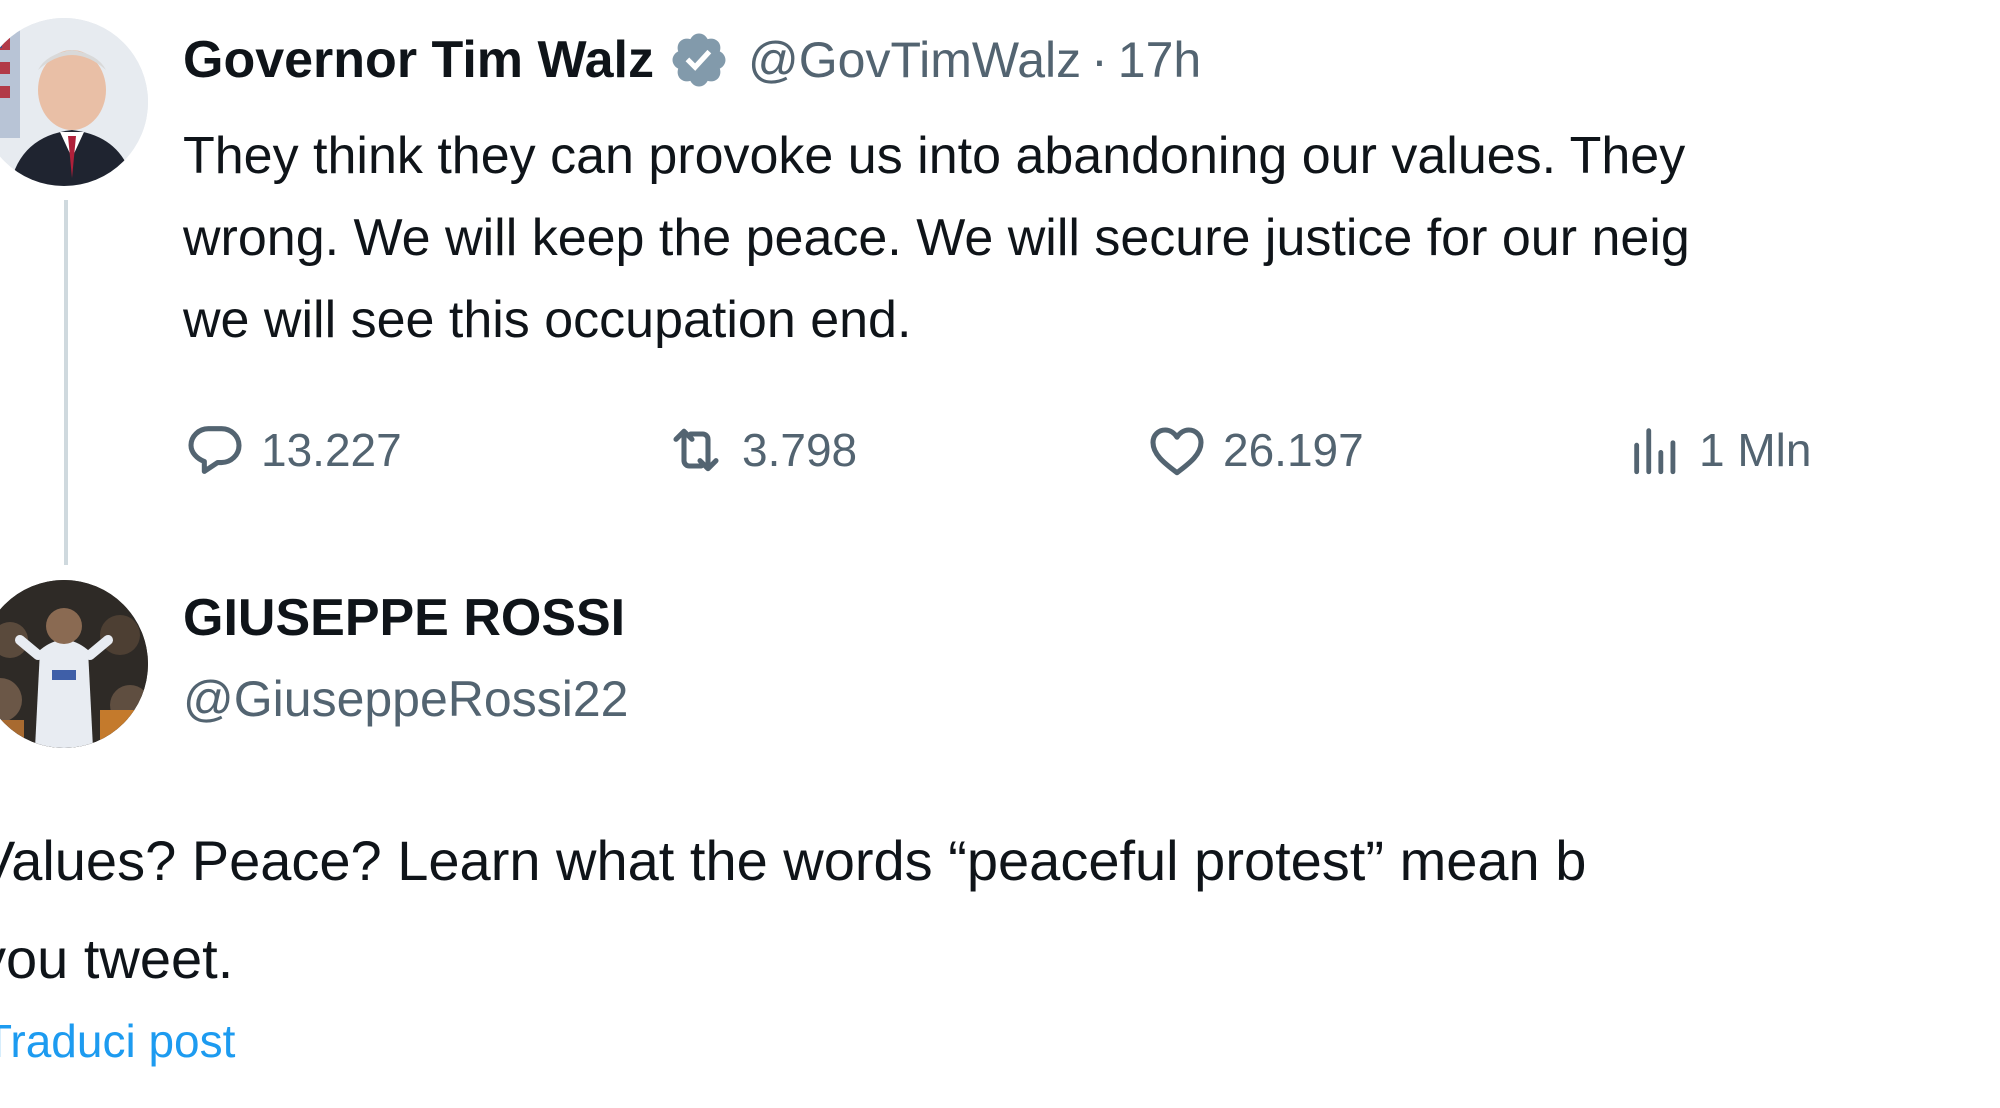  Describe the element at coordinates (404, 618) in the screenshot. I see `reply-author-name: GIUSEPPE ROSSI` at that location.